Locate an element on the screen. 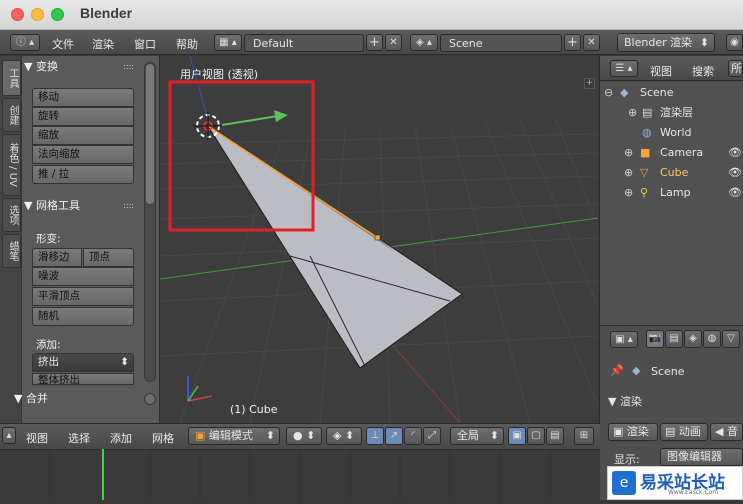 The height and width of the screenshot is (504, 743). tab-shading-uv: 着色 / UV is located at coordinates (11, 165).